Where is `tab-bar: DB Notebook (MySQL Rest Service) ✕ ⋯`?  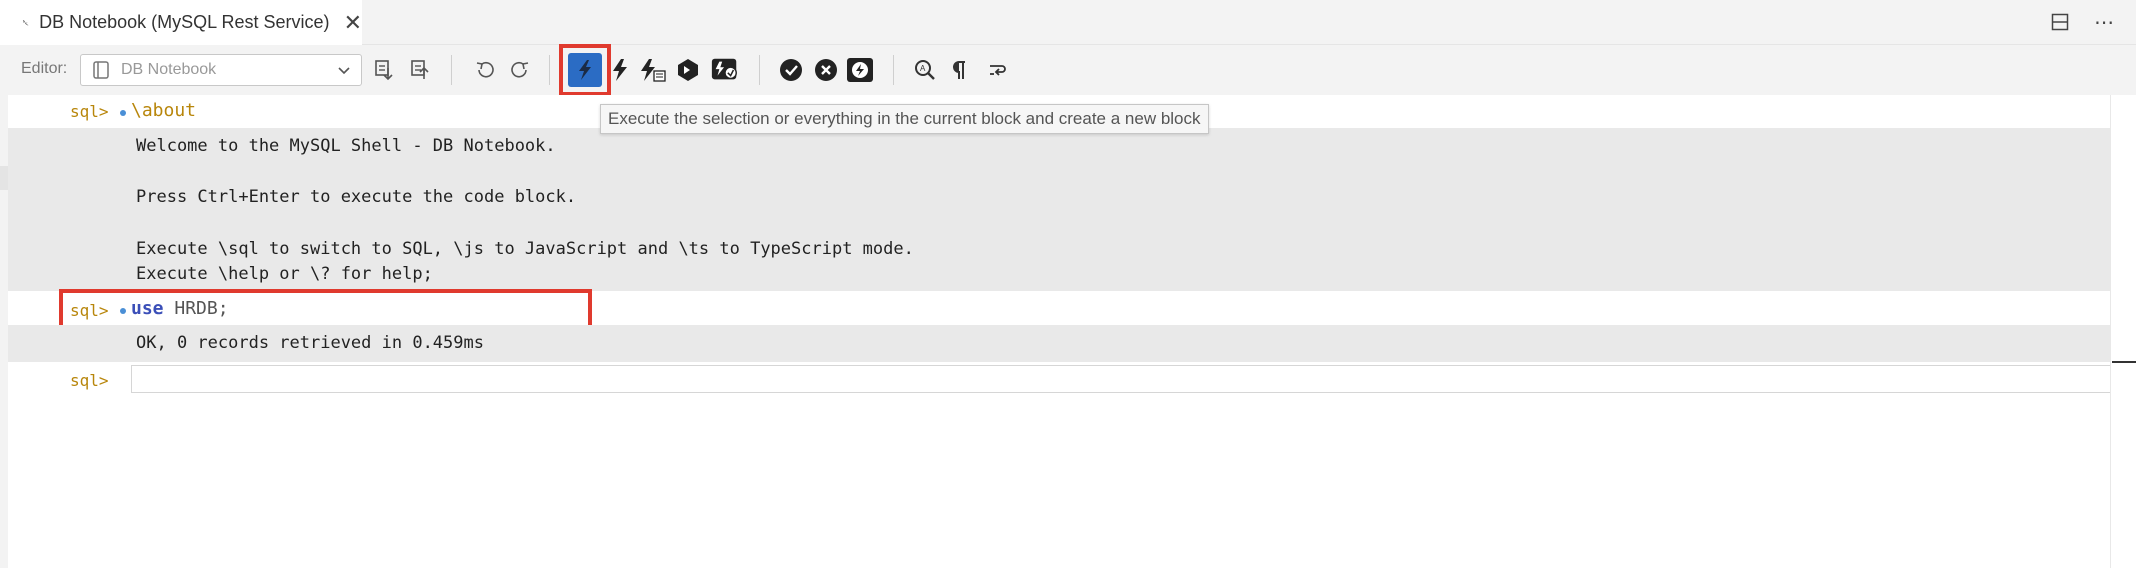 tab-bar: DB Notebook (MySQL Rest Service) ✕ ⋯ is located at coordinates (1068, 22).